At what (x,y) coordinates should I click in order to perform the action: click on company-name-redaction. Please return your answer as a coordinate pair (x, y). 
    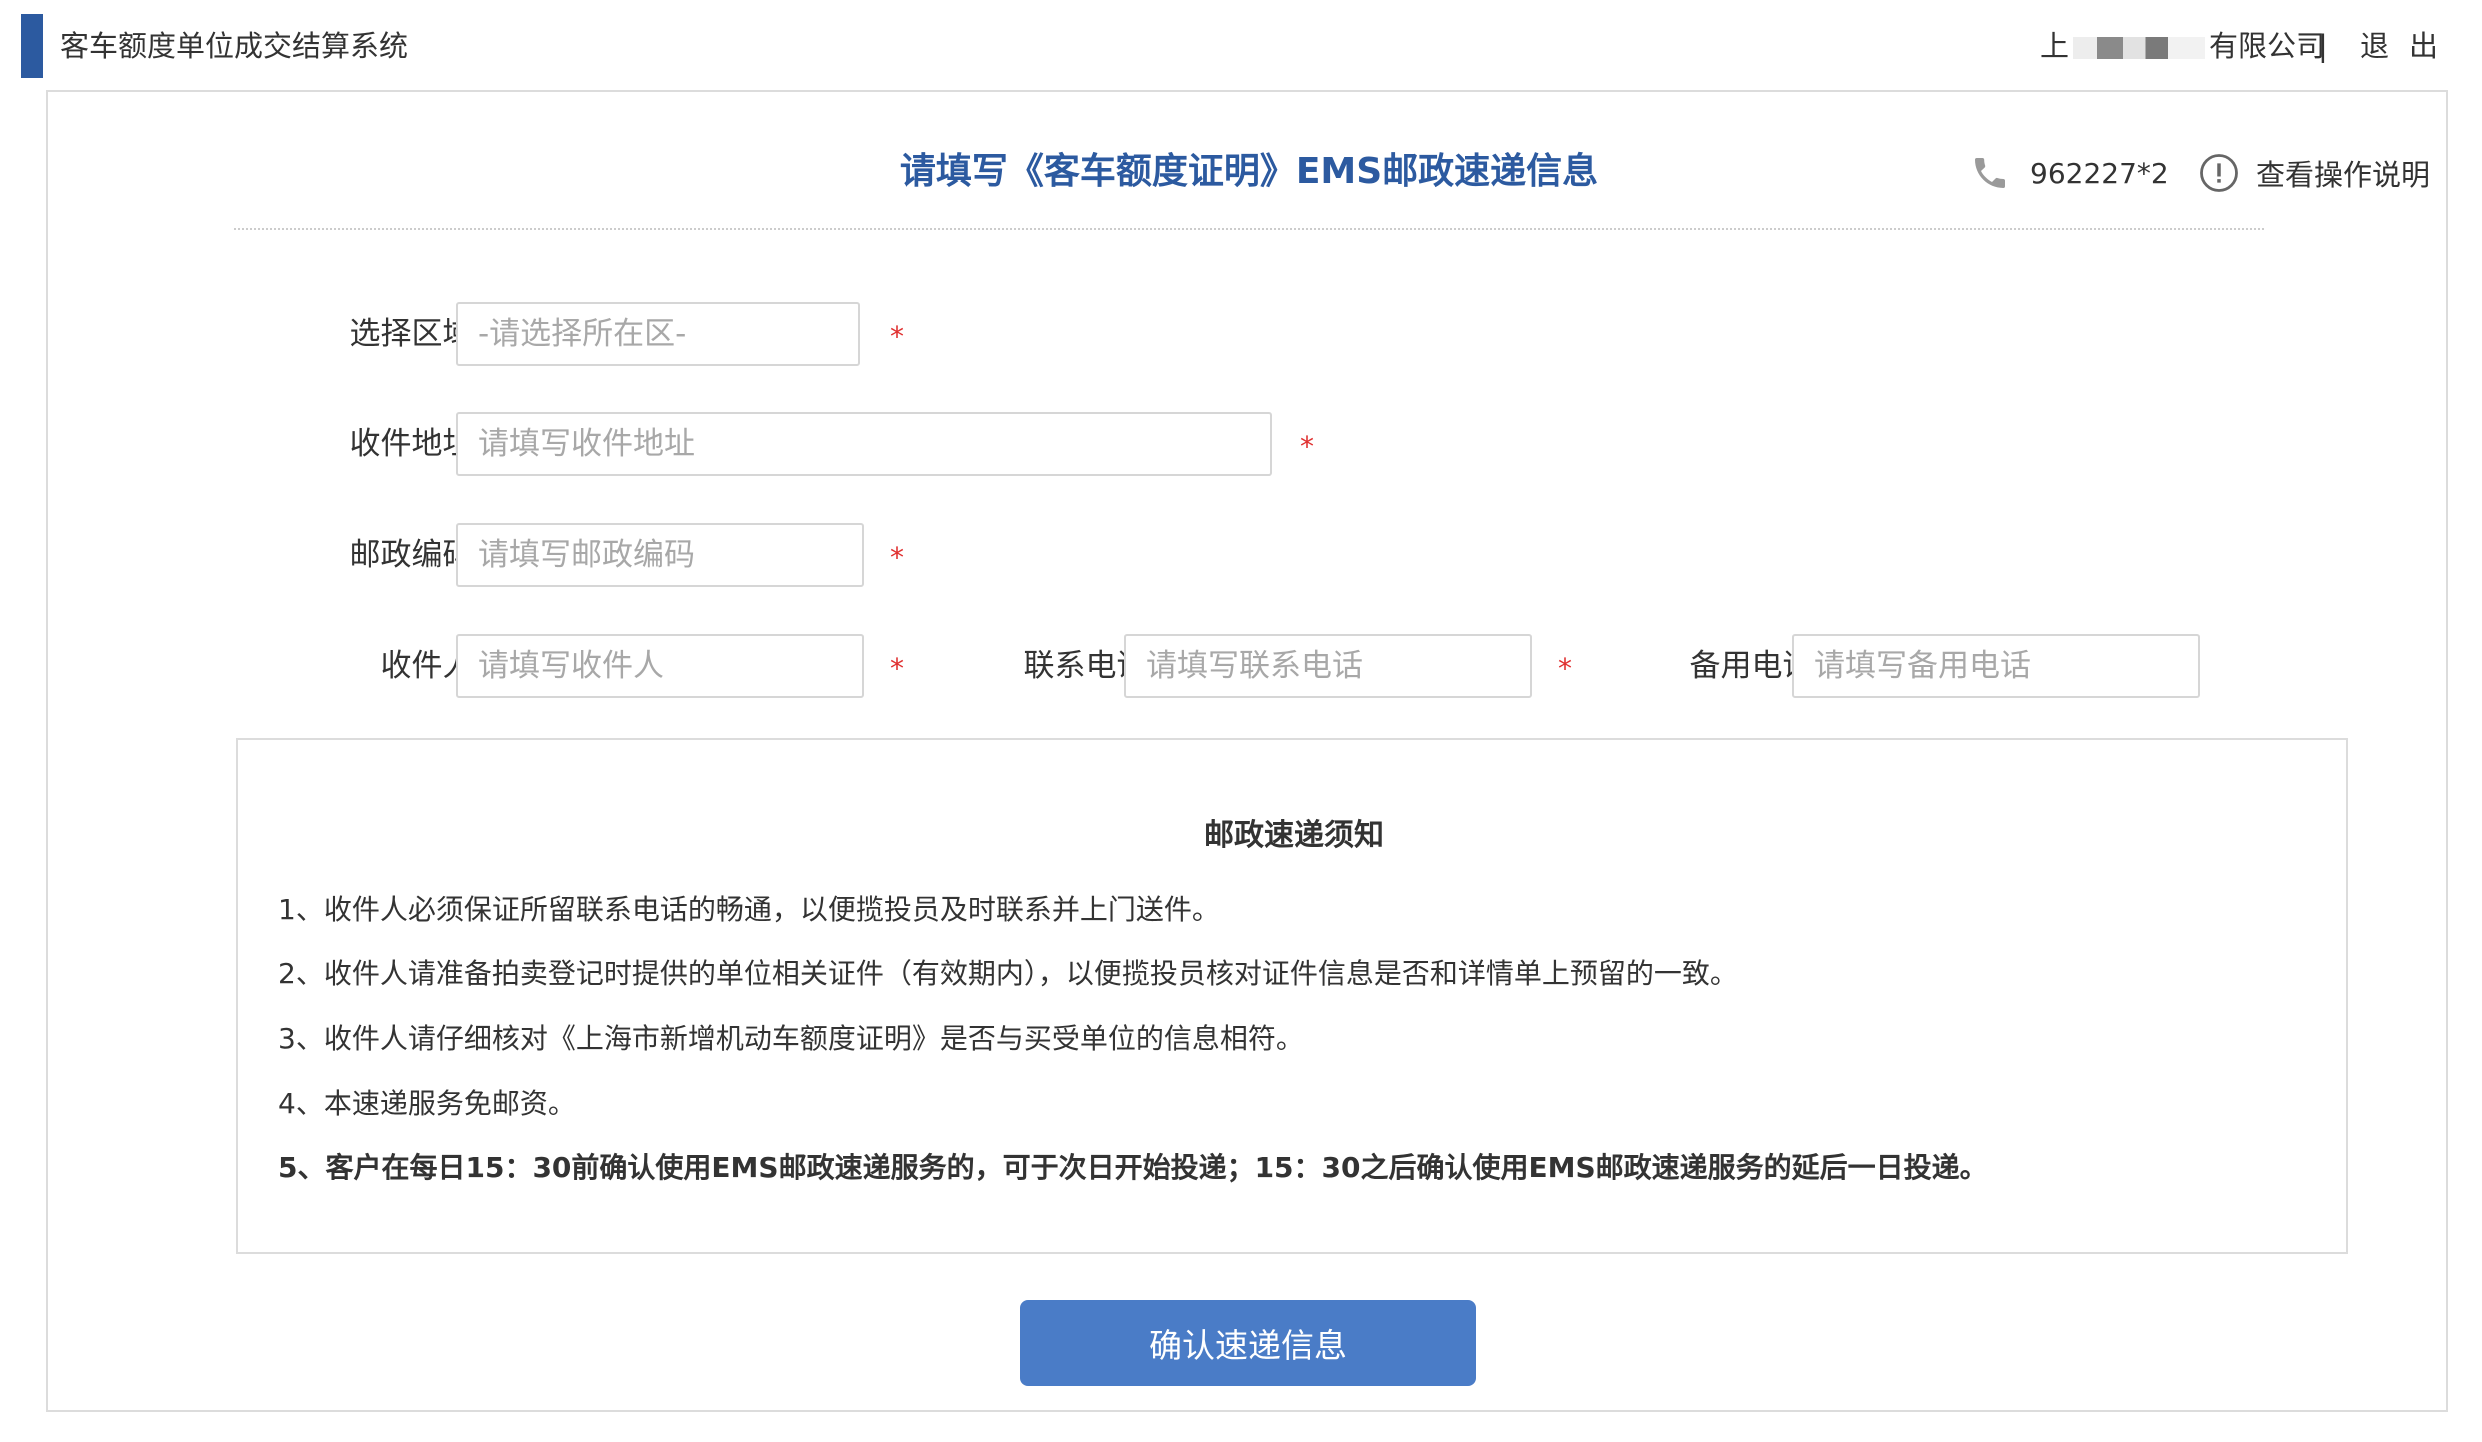
    Looking at the image, I should click on (2139, 48).